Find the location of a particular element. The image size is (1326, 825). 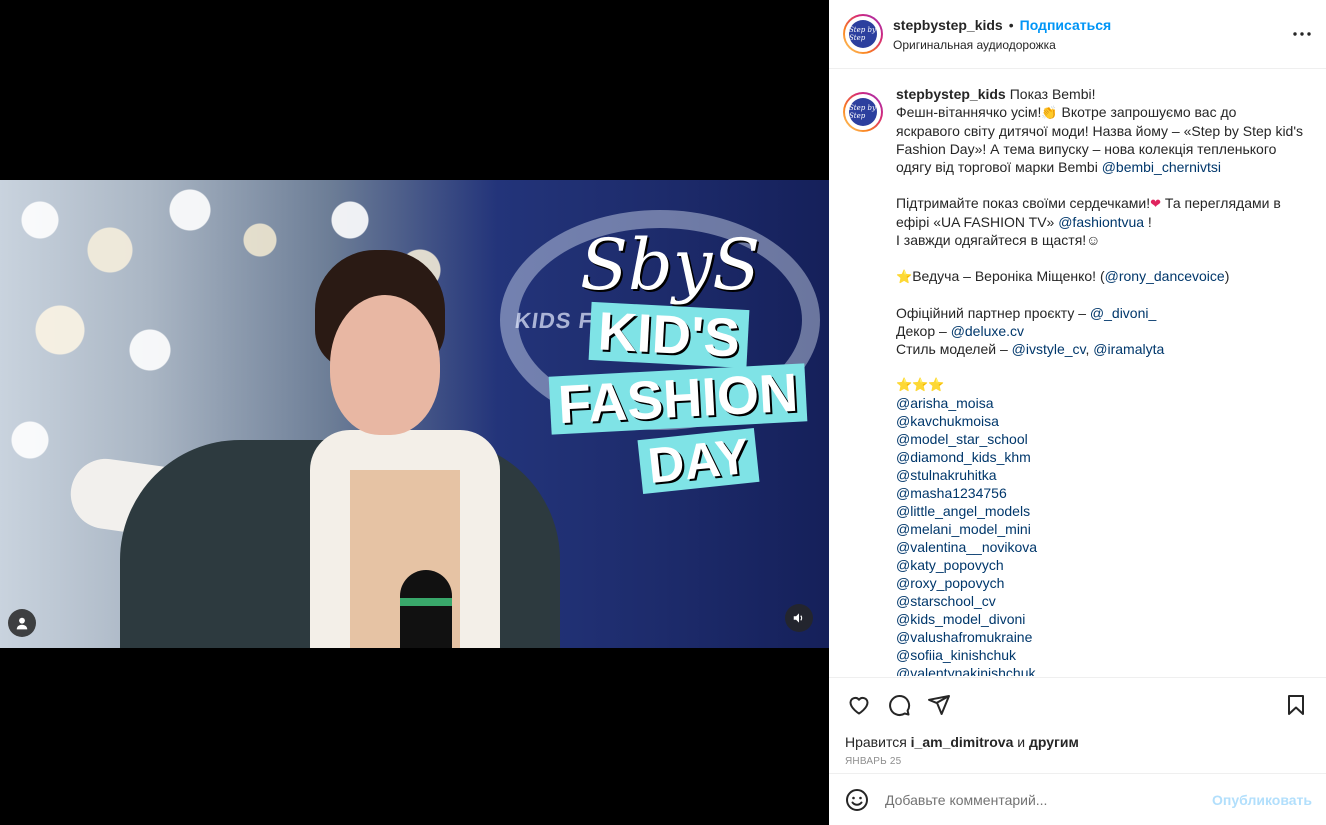

share-button is located at coordinates (939, 705).